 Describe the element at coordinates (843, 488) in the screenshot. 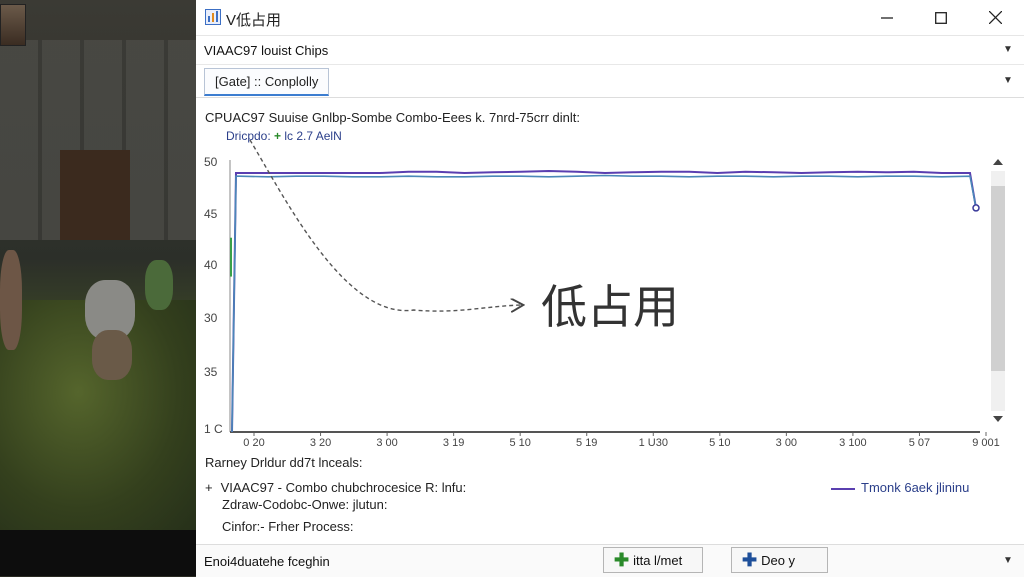

I see `legend-line-swatch` at that location.